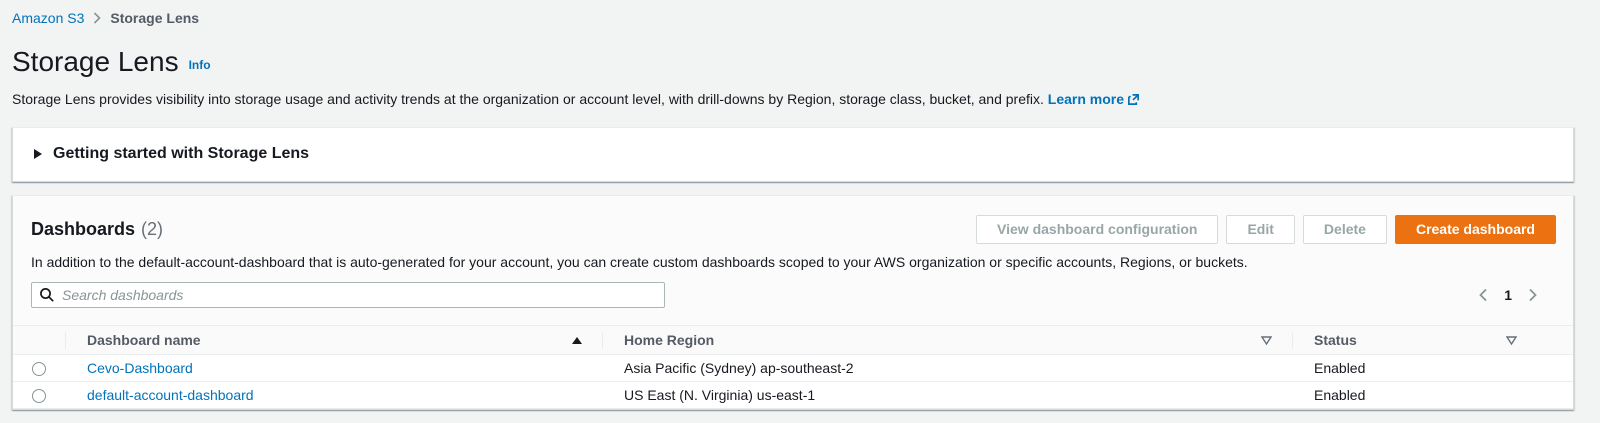  Describe the element at coordinates (1086, 99) in the screenshot. I see `learn-more-link: Learn more` at that location.